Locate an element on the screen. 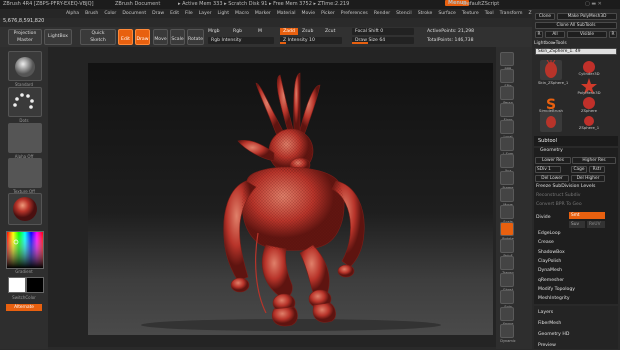  menu-item-stencil: Stencil is located at coordinates (404, 13).